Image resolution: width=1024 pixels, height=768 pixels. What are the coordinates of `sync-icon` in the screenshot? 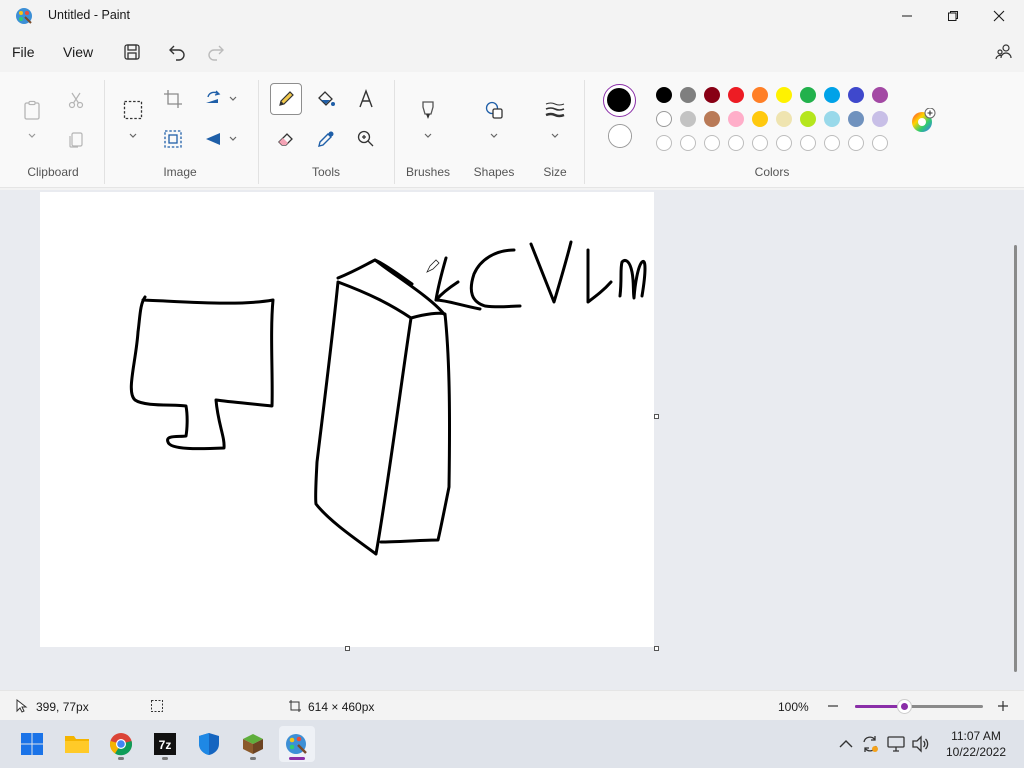 It's located at (870, 744).